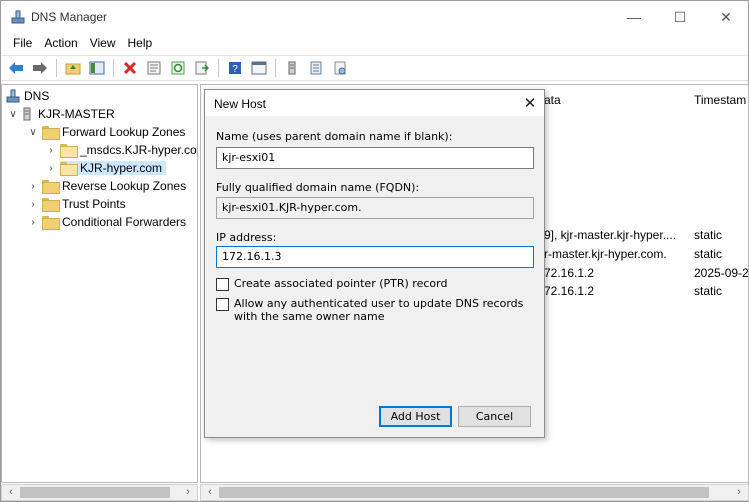  I want to click on create-ptr-checkbox, so click(222, 284).